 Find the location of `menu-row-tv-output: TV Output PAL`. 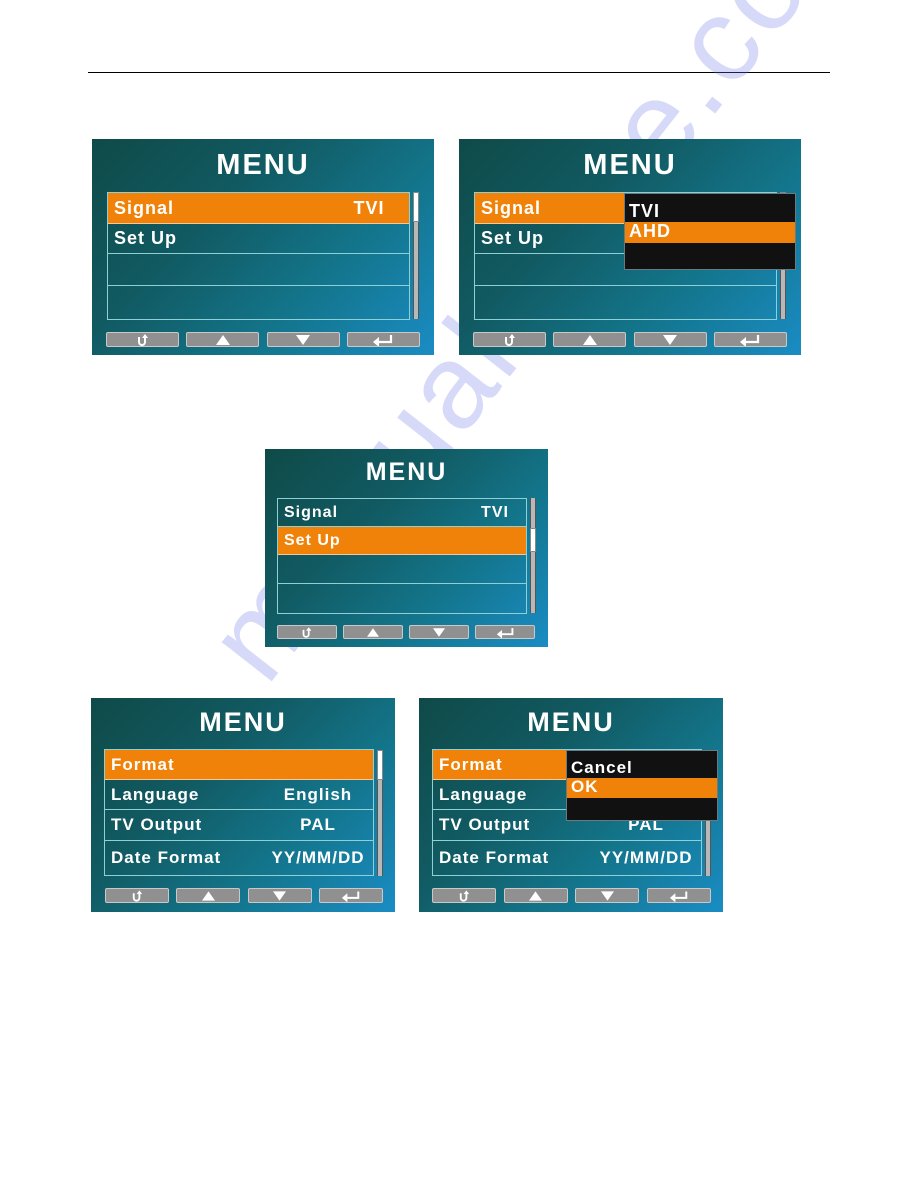

menu-row-tv-output: TV Output PAL is located at coordinates (239, 825).